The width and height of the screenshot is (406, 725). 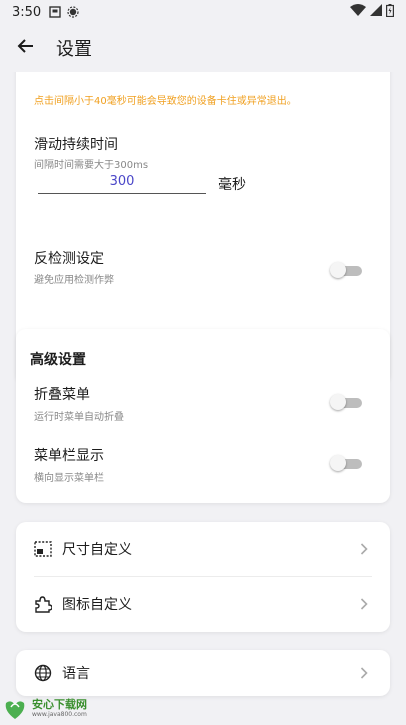 What do you see at coordinates (74, 280) in the screenshot?
I see `anti-detect-subtitle: 避免应用检测作弊` at bounding box center [74, 280].